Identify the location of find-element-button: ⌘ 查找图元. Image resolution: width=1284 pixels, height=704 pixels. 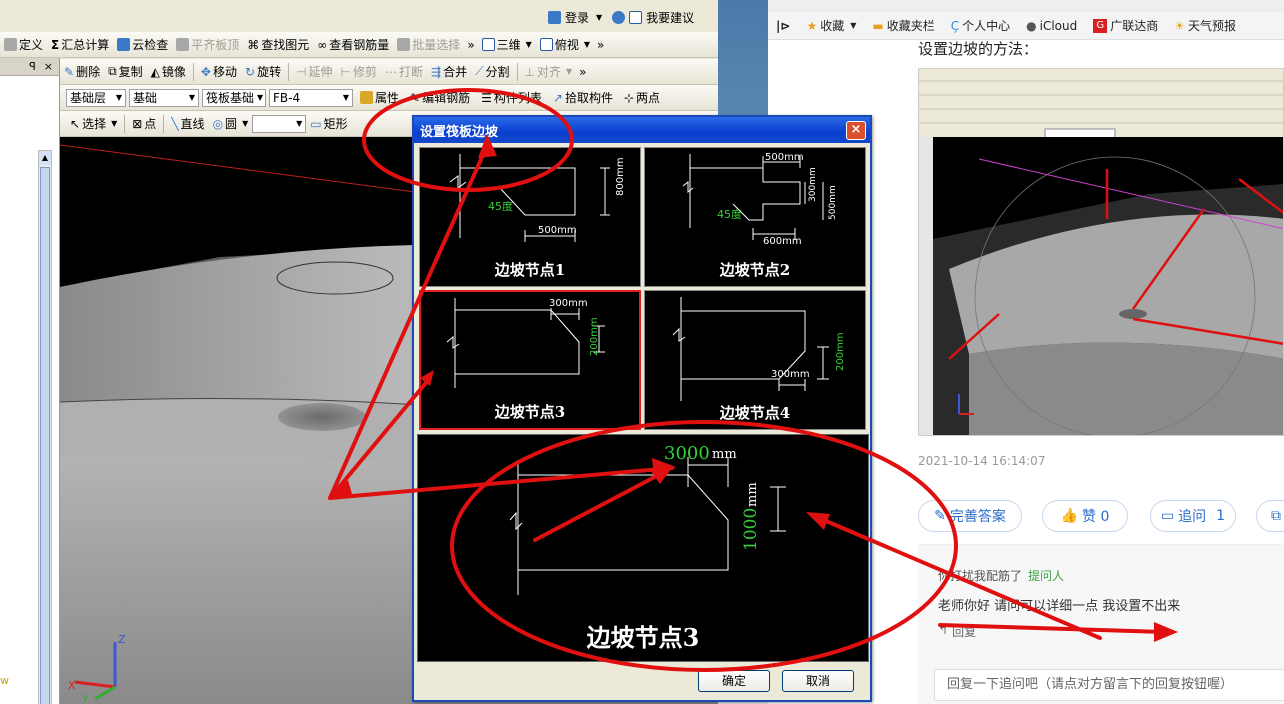
(278, 45).